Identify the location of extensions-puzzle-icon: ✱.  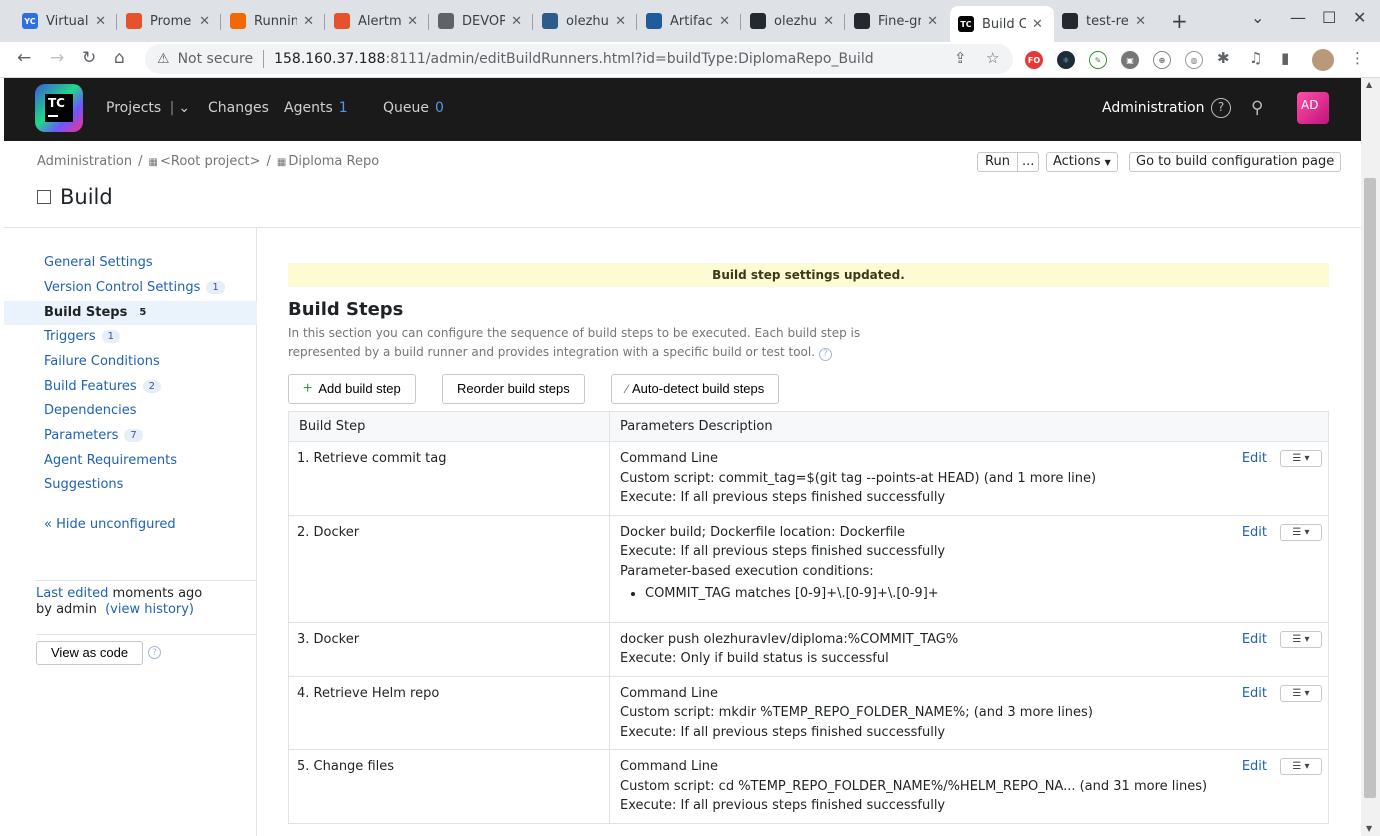
(1223, 58).